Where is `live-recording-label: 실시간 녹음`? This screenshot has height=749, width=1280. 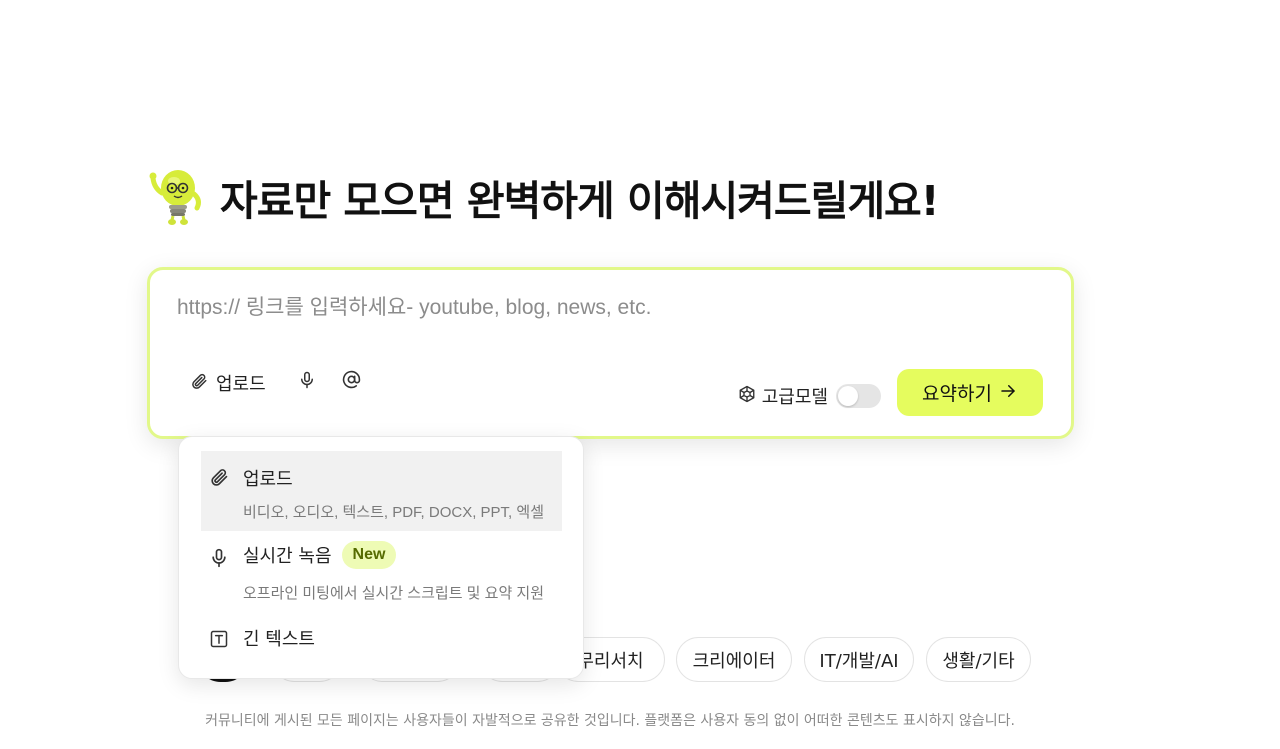 live-recording-label: 실시간 녹음 is located at coordinates (287, 556).